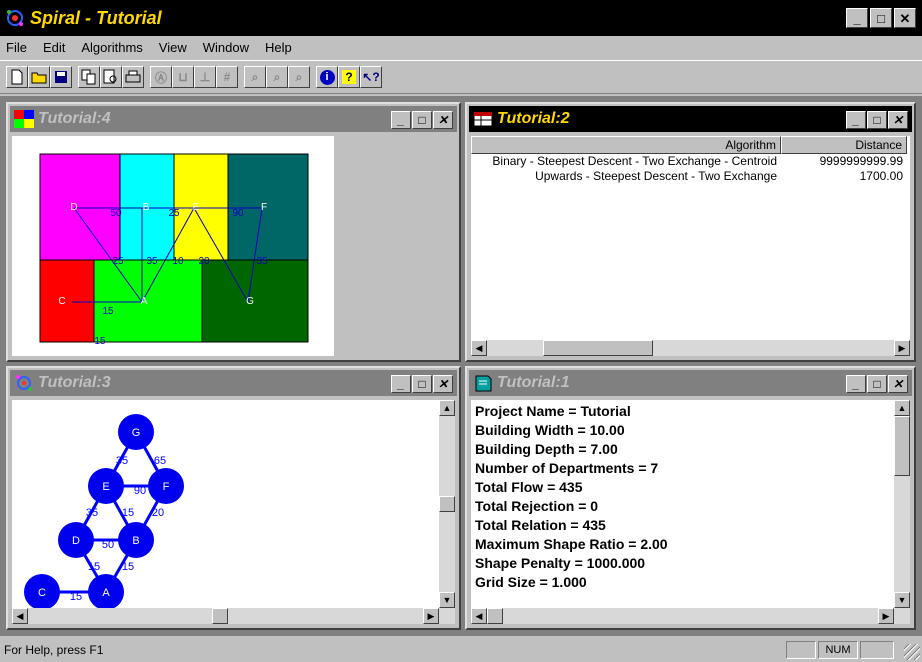 This screenshot has width=922, height=662. Describe the element at coordinates (902, 504) in the screenshot. I see `tutorial-1-vscrollbar: ▲ ▼` at that location.